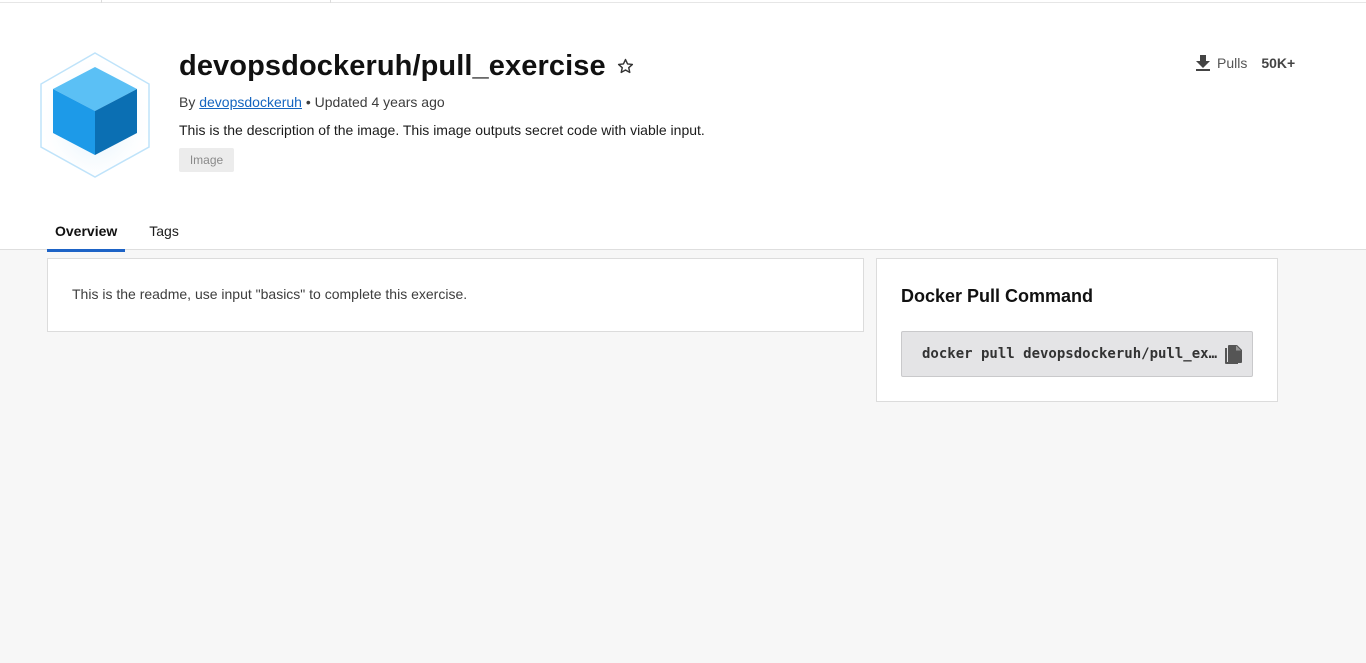  Describe the element at coordinates (250, 102) in the screenshot. I see `author-link: devopsdockeruh` at that location.